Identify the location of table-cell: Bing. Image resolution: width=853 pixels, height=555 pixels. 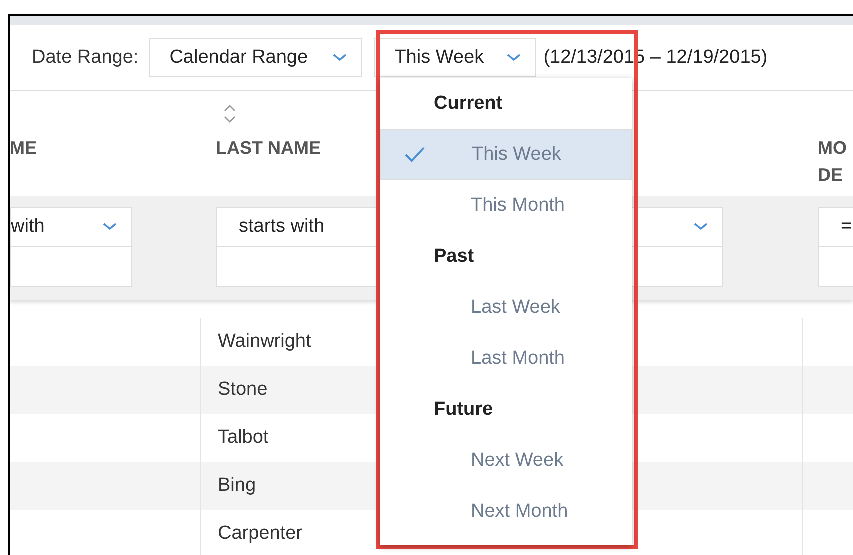
(237, 486).